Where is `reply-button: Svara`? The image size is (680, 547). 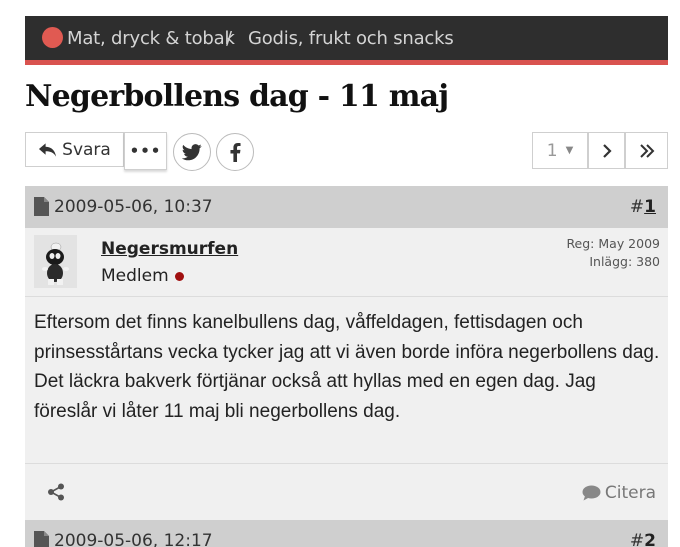
reply-button: Svara is located at coordinates (74, 149).